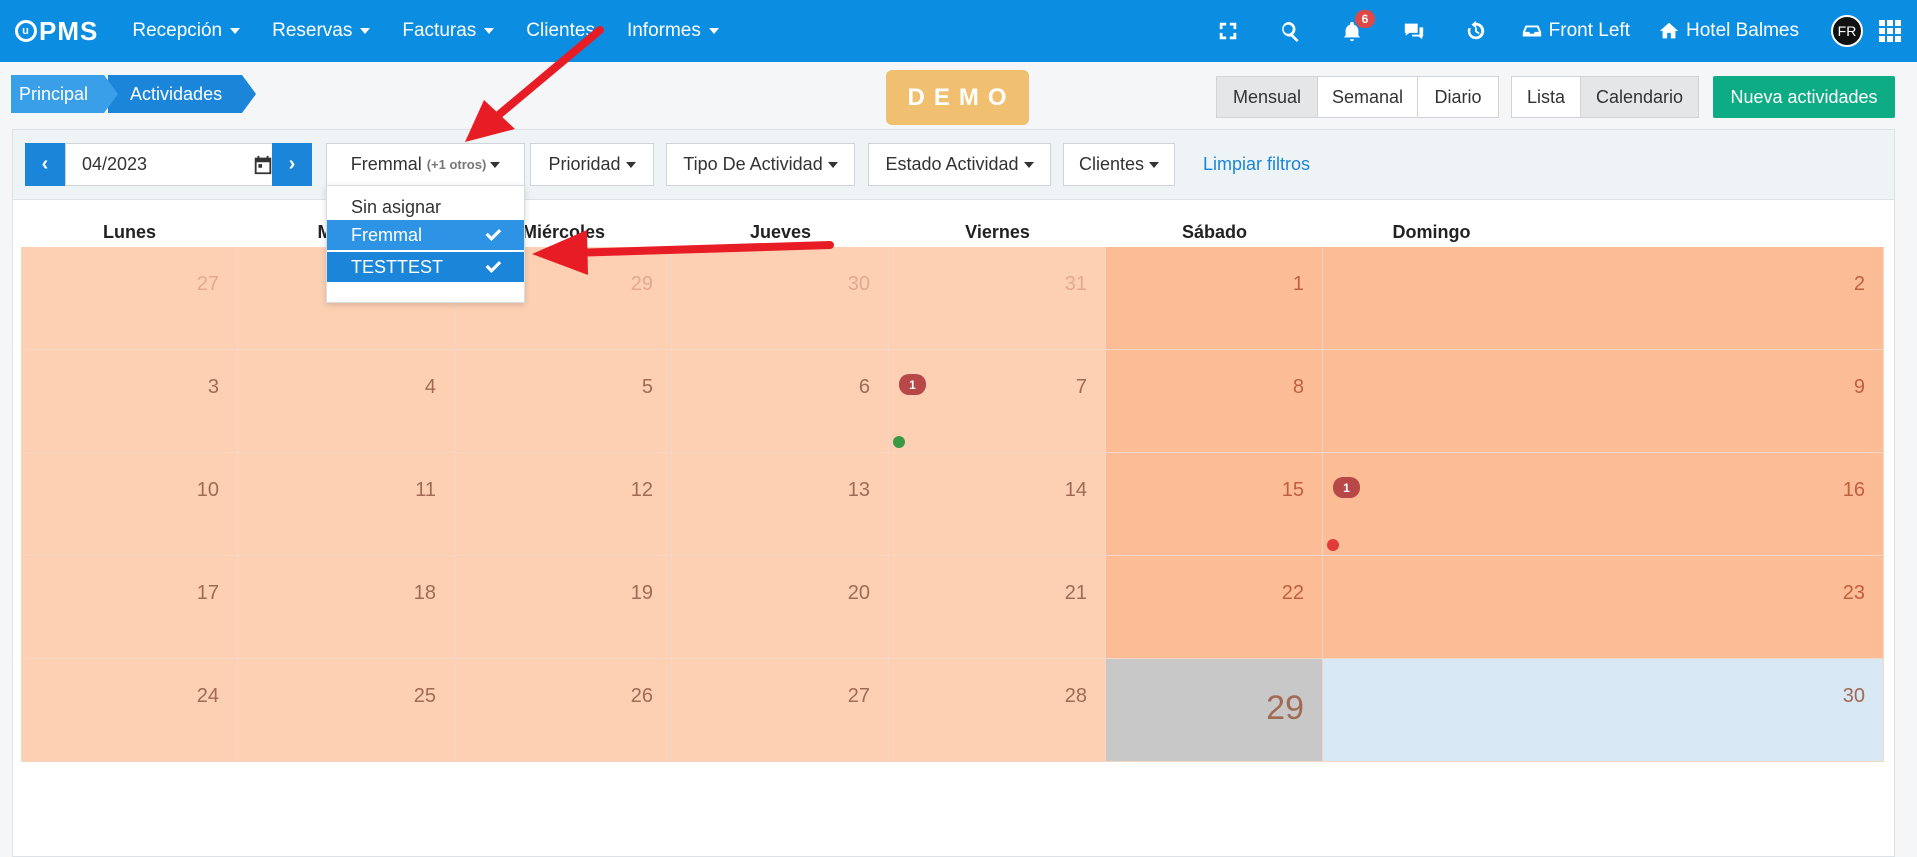 This screenshot has height=857, width=1917. I want to click on fullscreen-button, so click(1228, 31).